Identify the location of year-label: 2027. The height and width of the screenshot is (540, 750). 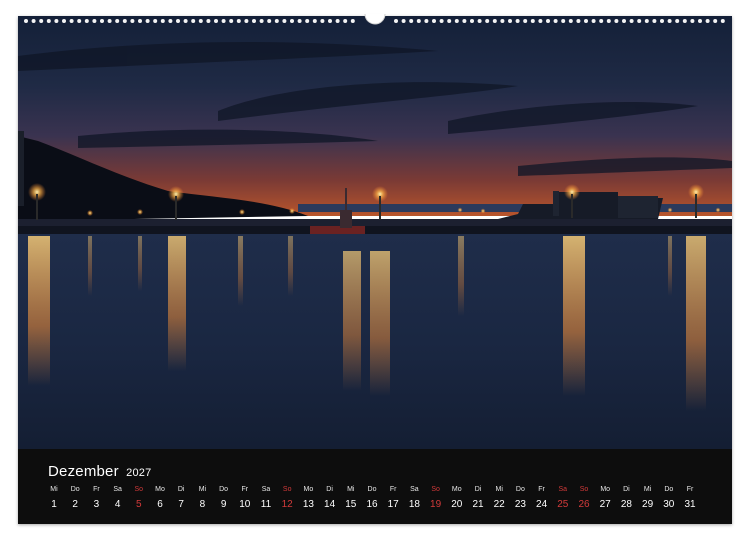
(139, 473).